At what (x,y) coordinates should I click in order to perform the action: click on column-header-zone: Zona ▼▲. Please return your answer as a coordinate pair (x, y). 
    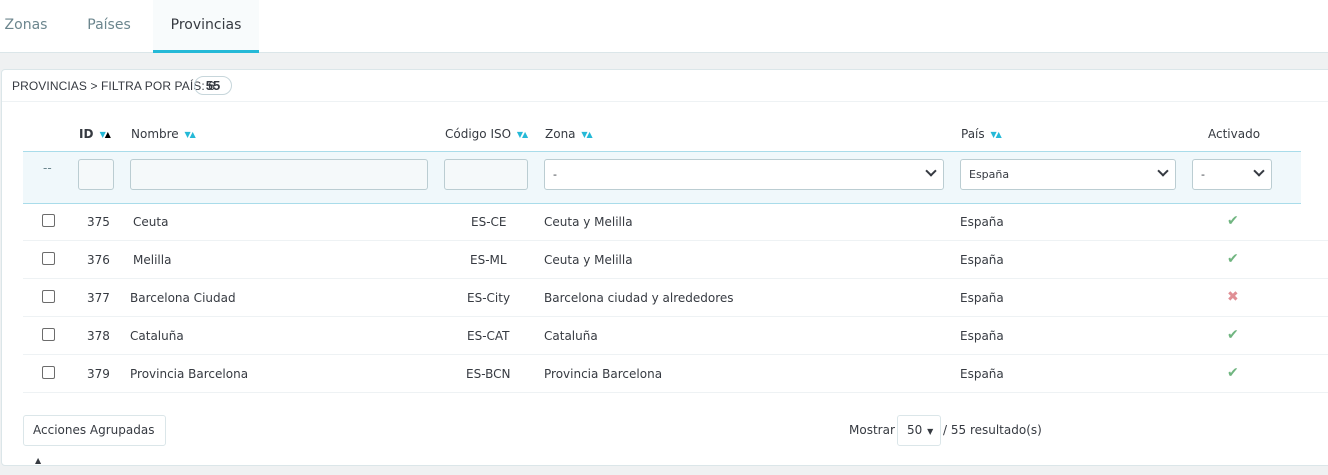
    Looking at the image, I should click on (569, 134).